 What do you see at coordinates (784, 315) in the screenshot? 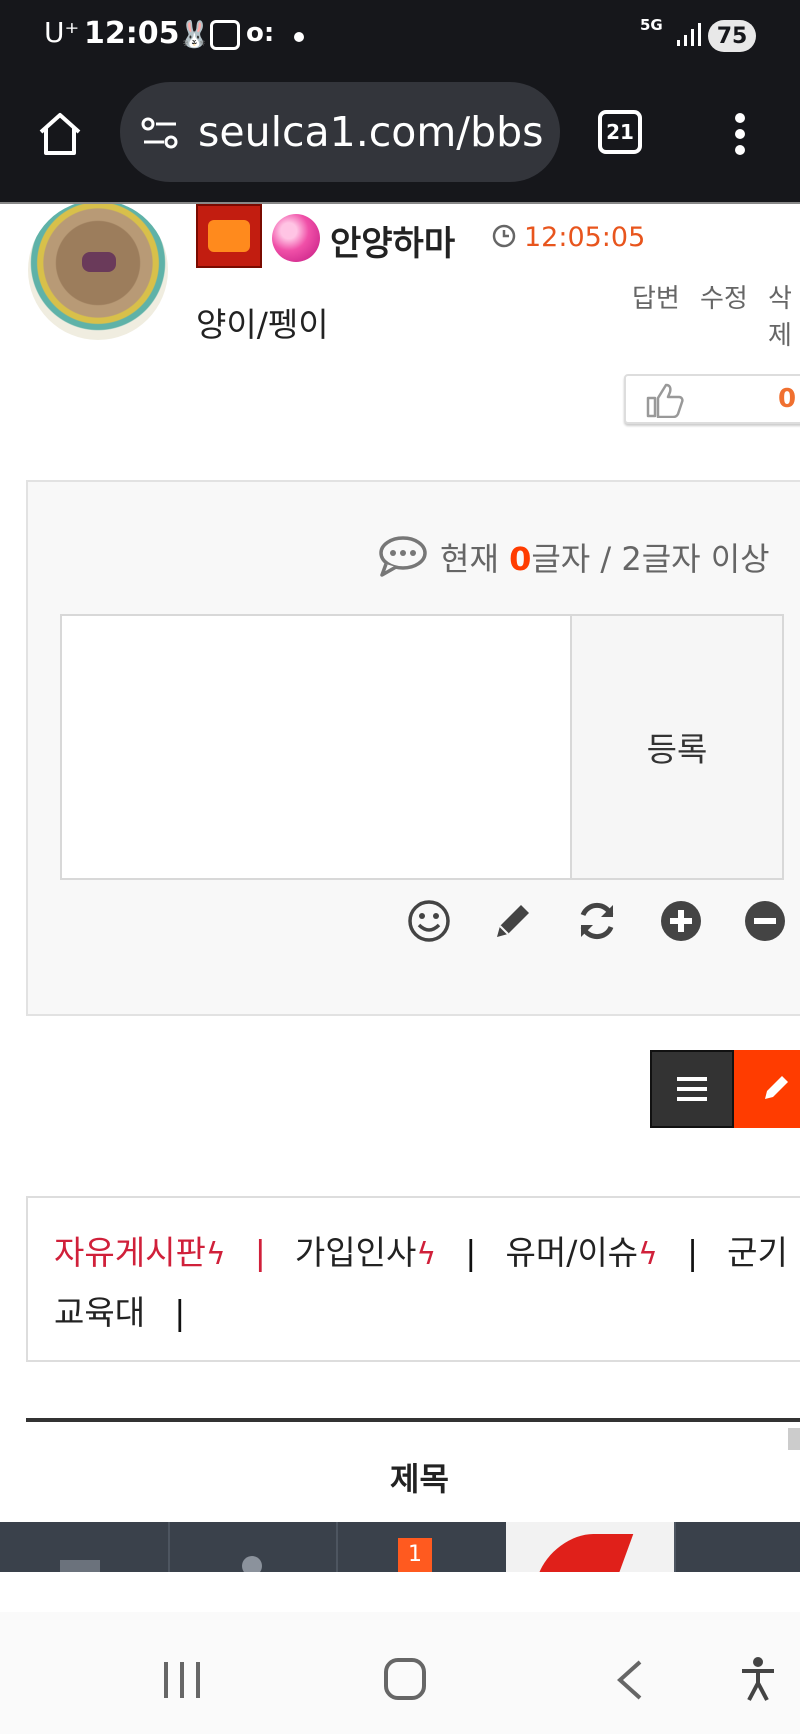
I see `delete-link: 삭제` at bounding box center [784, 315].